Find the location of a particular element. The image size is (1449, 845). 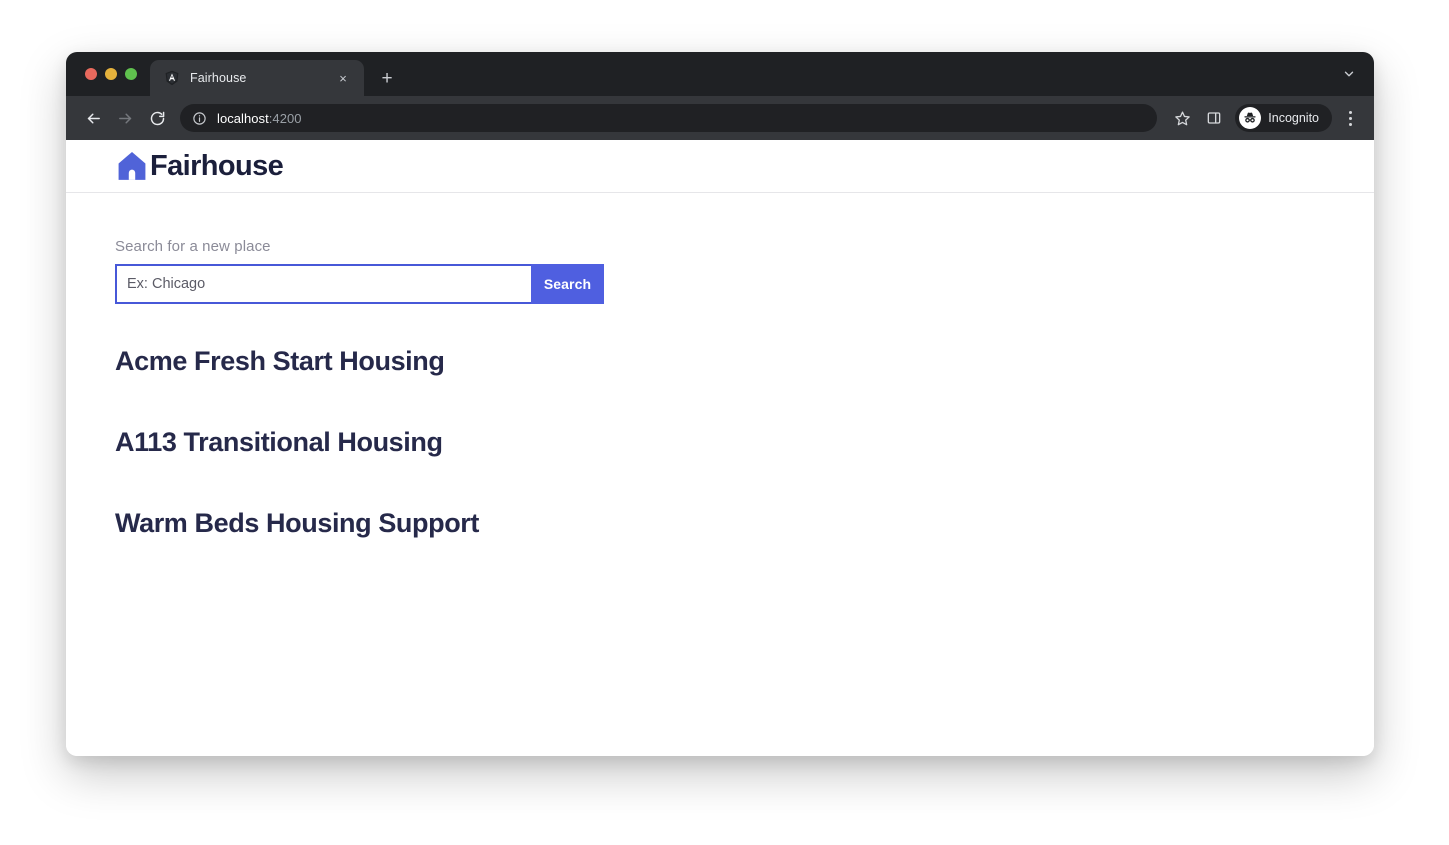

profile-chip: Incognito is located at coordinates (1283, 118).